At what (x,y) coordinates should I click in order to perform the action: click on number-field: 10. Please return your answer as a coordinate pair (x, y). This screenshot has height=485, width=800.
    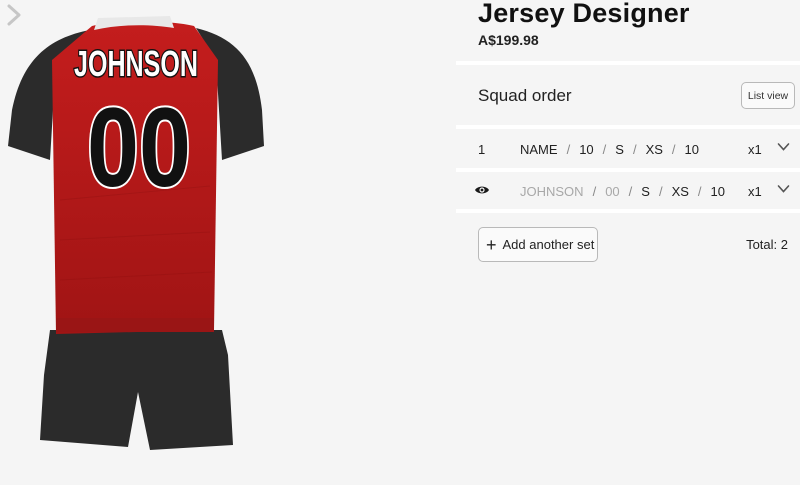
    Looking at the image, I should click on (586, 149).